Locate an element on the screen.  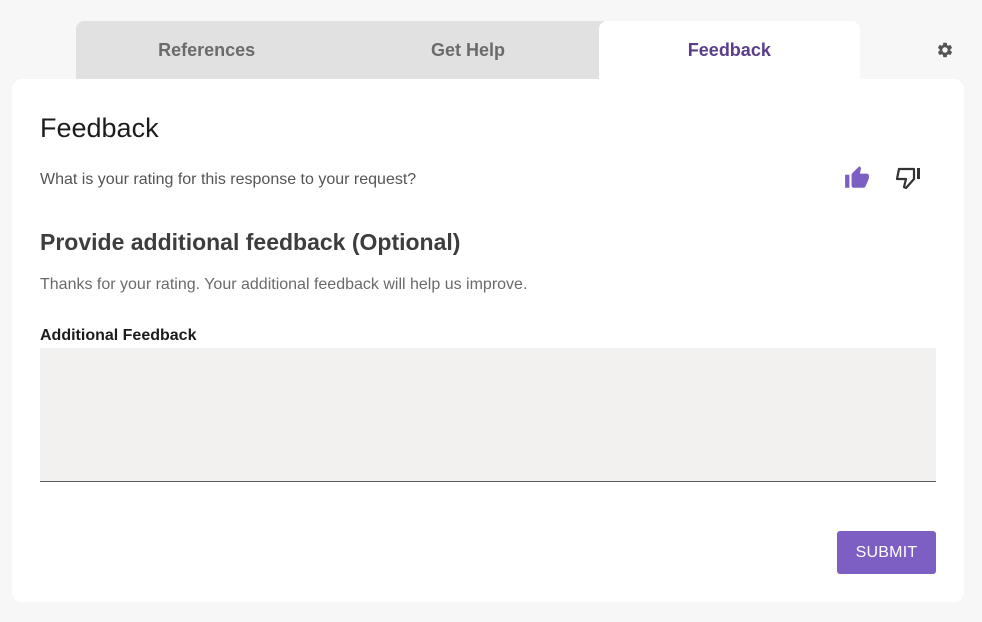
thumbs-up-icon is located at coordinates (857, 178).